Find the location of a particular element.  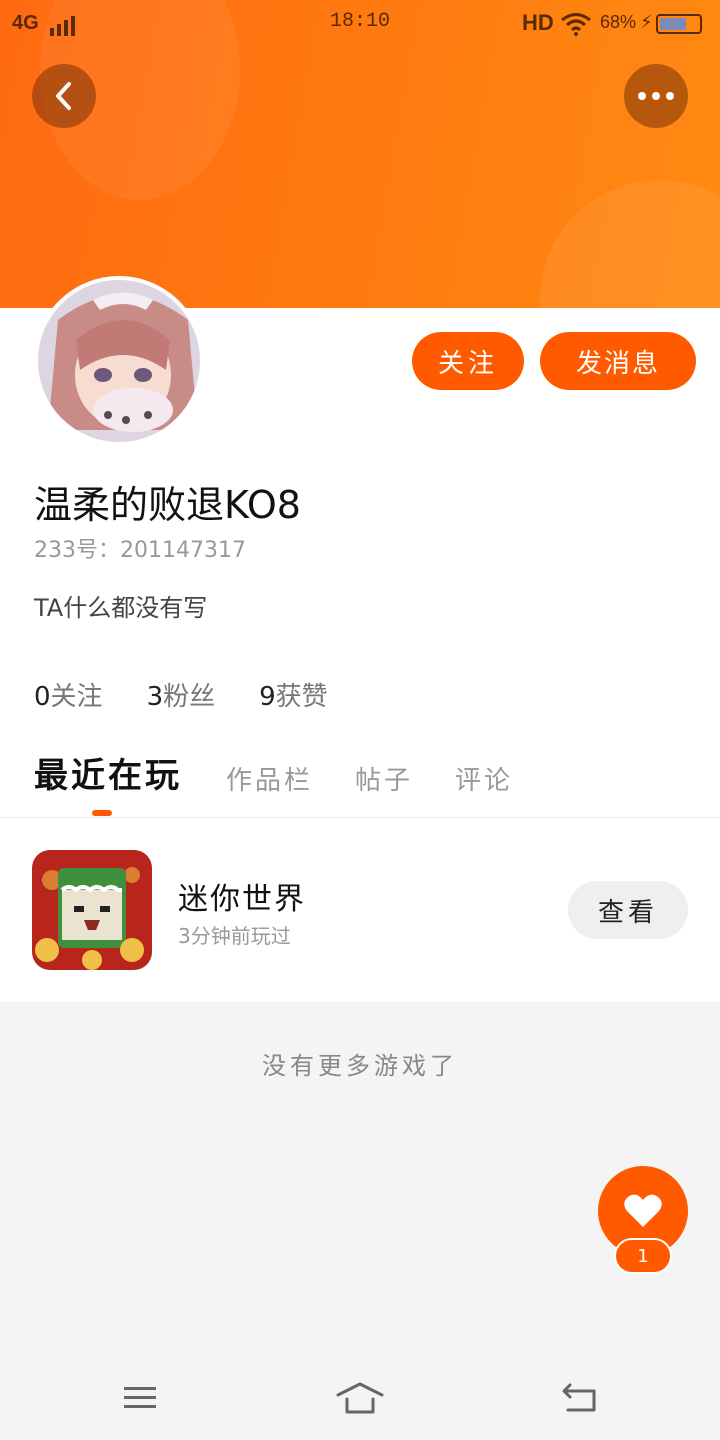

banner-decoration is located at coordinates (630, 244).